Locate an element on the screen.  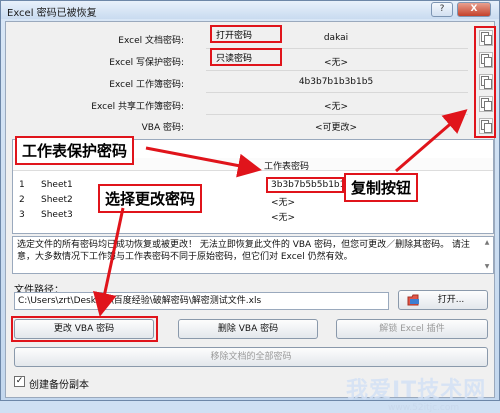
watermark-url: www.52itjc.com is located at coordinates (424, 408).